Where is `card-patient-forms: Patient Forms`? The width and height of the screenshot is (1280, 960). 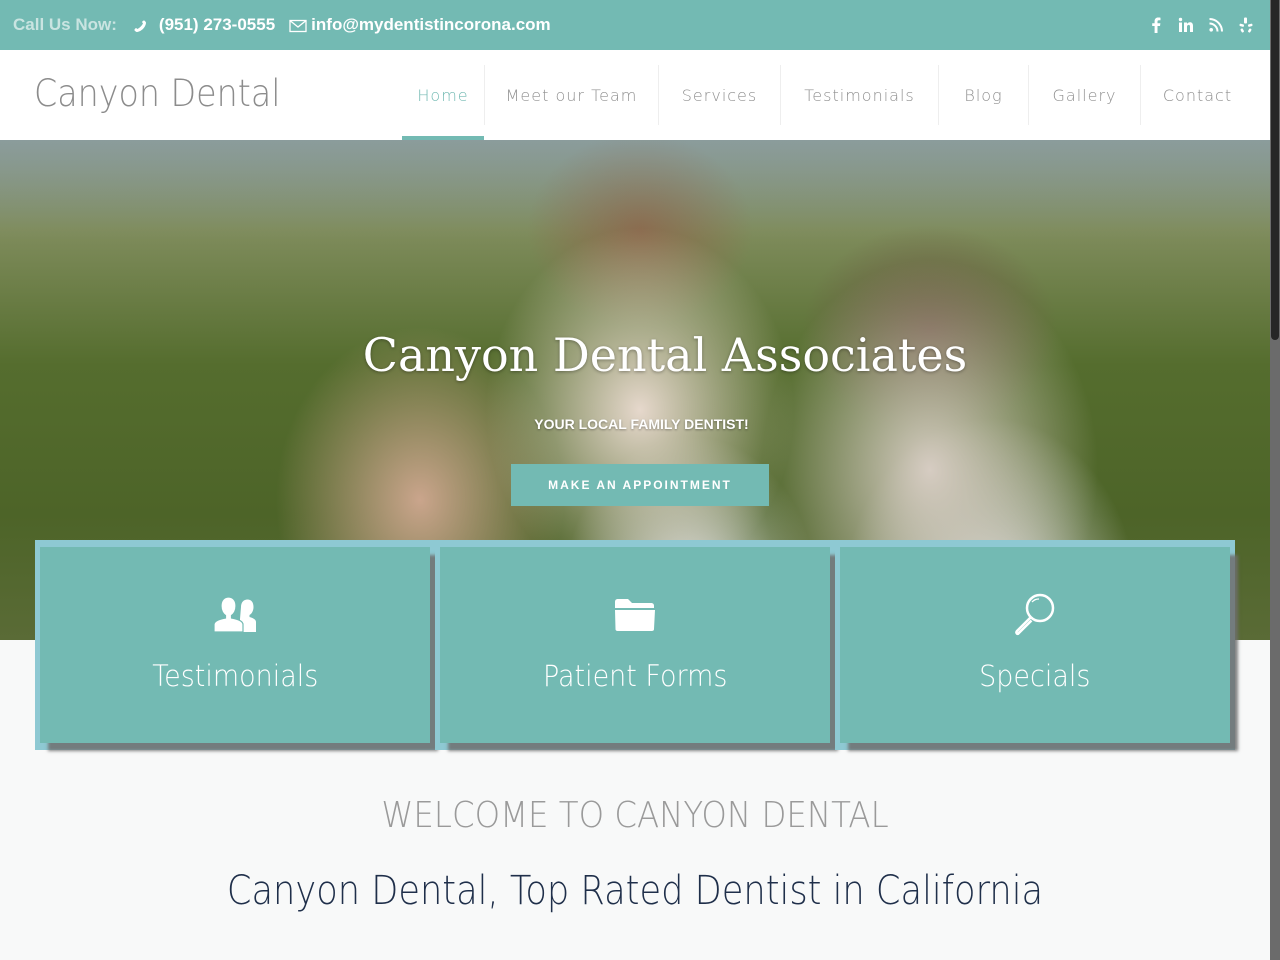
card-patient-forms: Patient Forms is located at coordinates (635, 645).